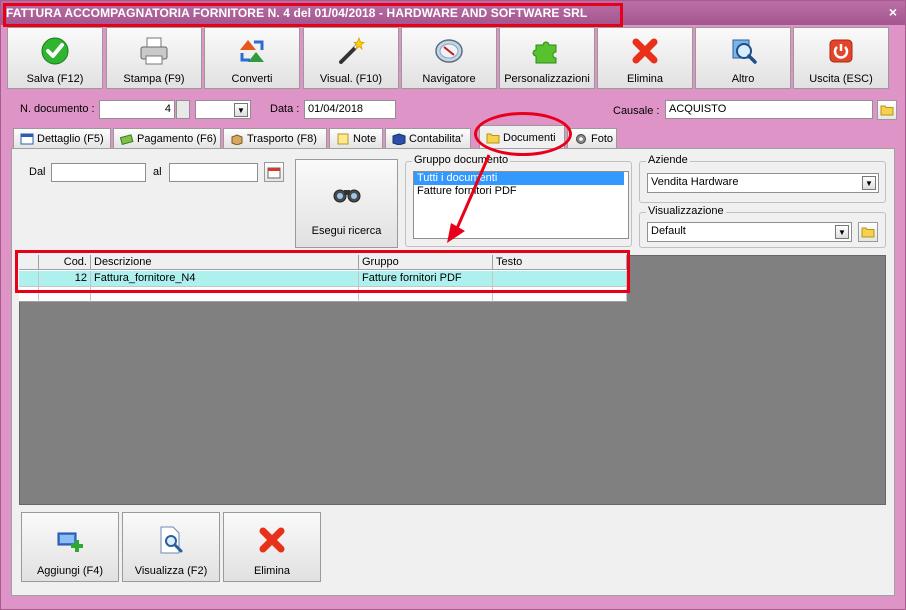 The image size is (906, 610). What do you see at coordinates (213, 172) in the screenshot?
I see `to-date-input` at bounding box center [213, 172].